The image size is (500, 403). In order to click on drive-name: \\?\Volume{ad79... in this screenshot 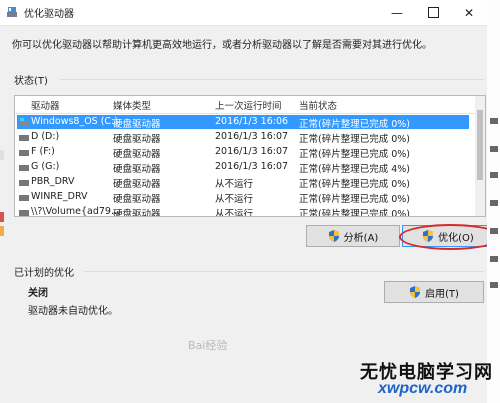, I will do `click(76, 211)`.